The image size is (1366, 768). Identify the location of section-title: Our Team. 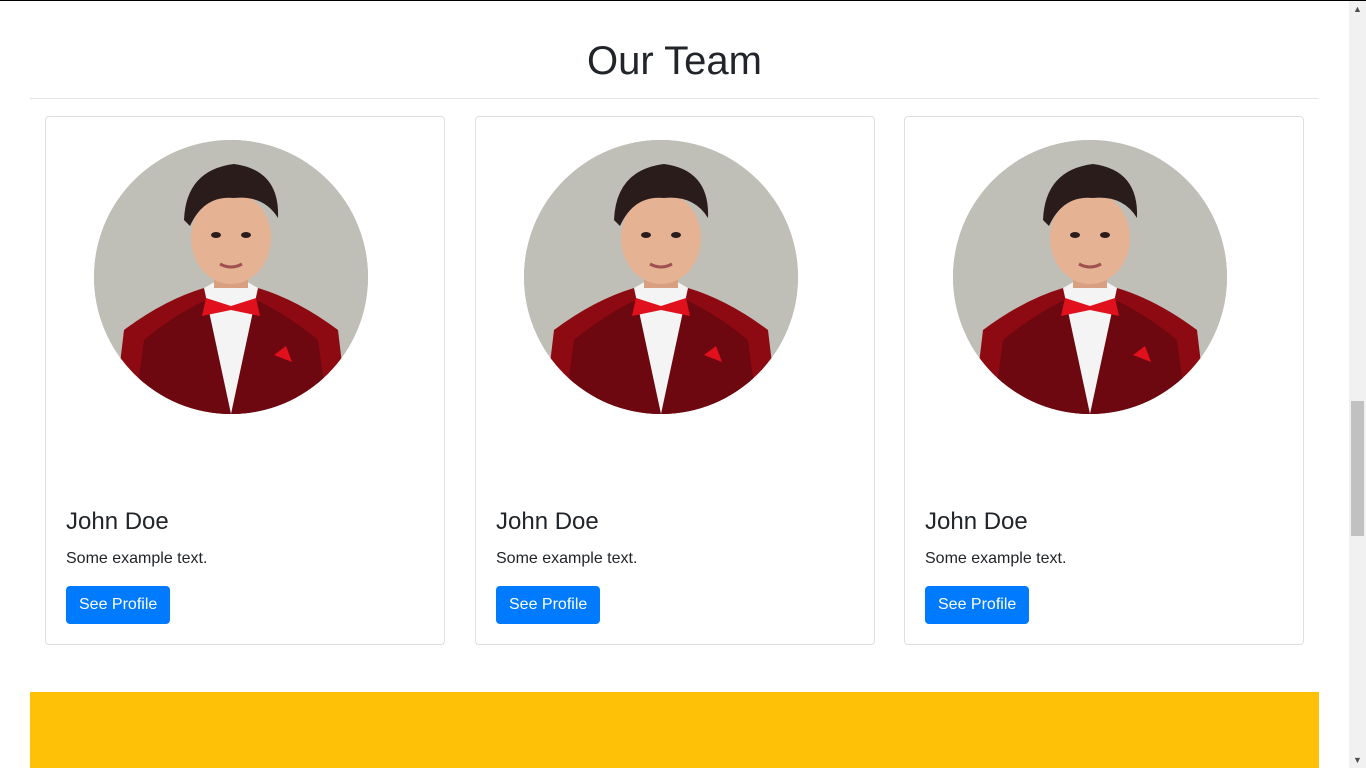
(674, 61).